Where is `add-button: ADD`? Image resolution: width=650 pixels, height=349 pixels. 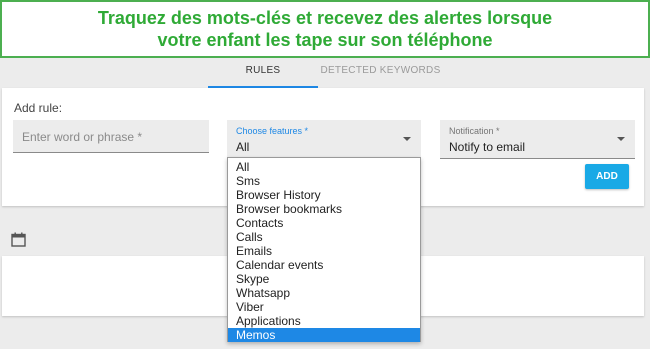
add-button: ADD is located at coordinates (607, 176).